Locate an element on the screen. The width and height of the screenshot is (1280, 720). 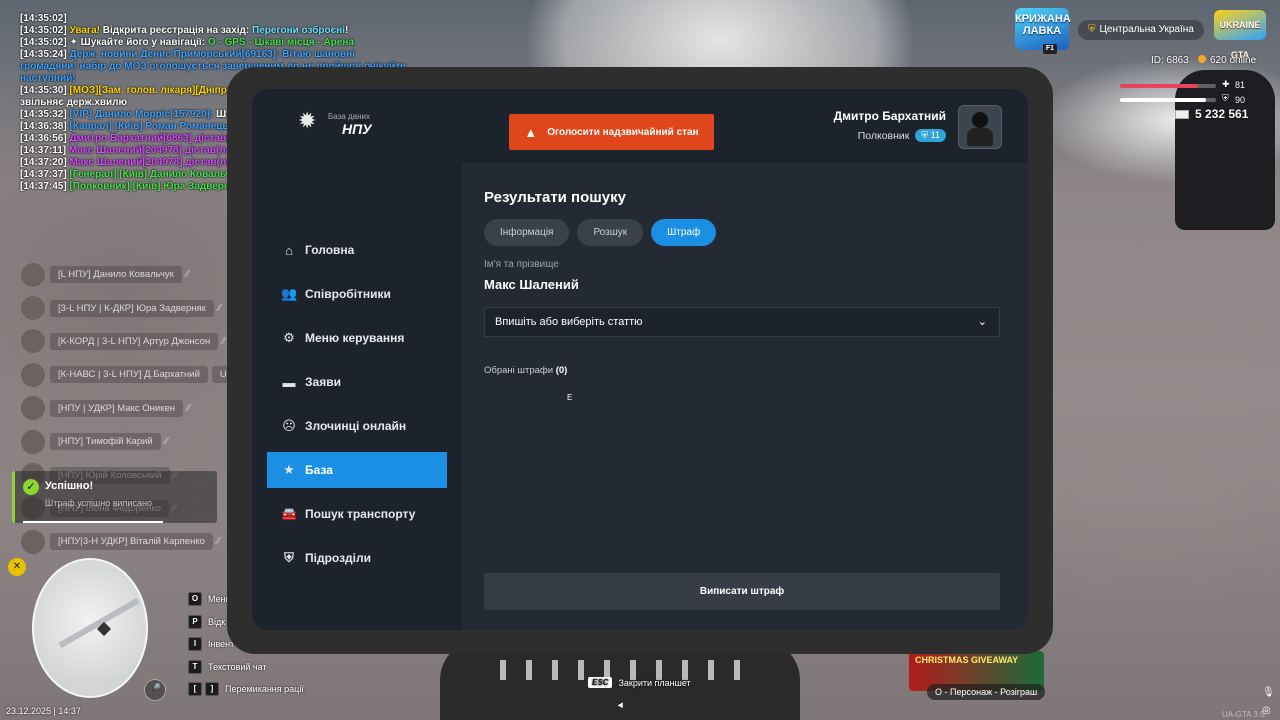
sidebar-item-users: 👥 Співробітники is located at coordinates (357, 294).